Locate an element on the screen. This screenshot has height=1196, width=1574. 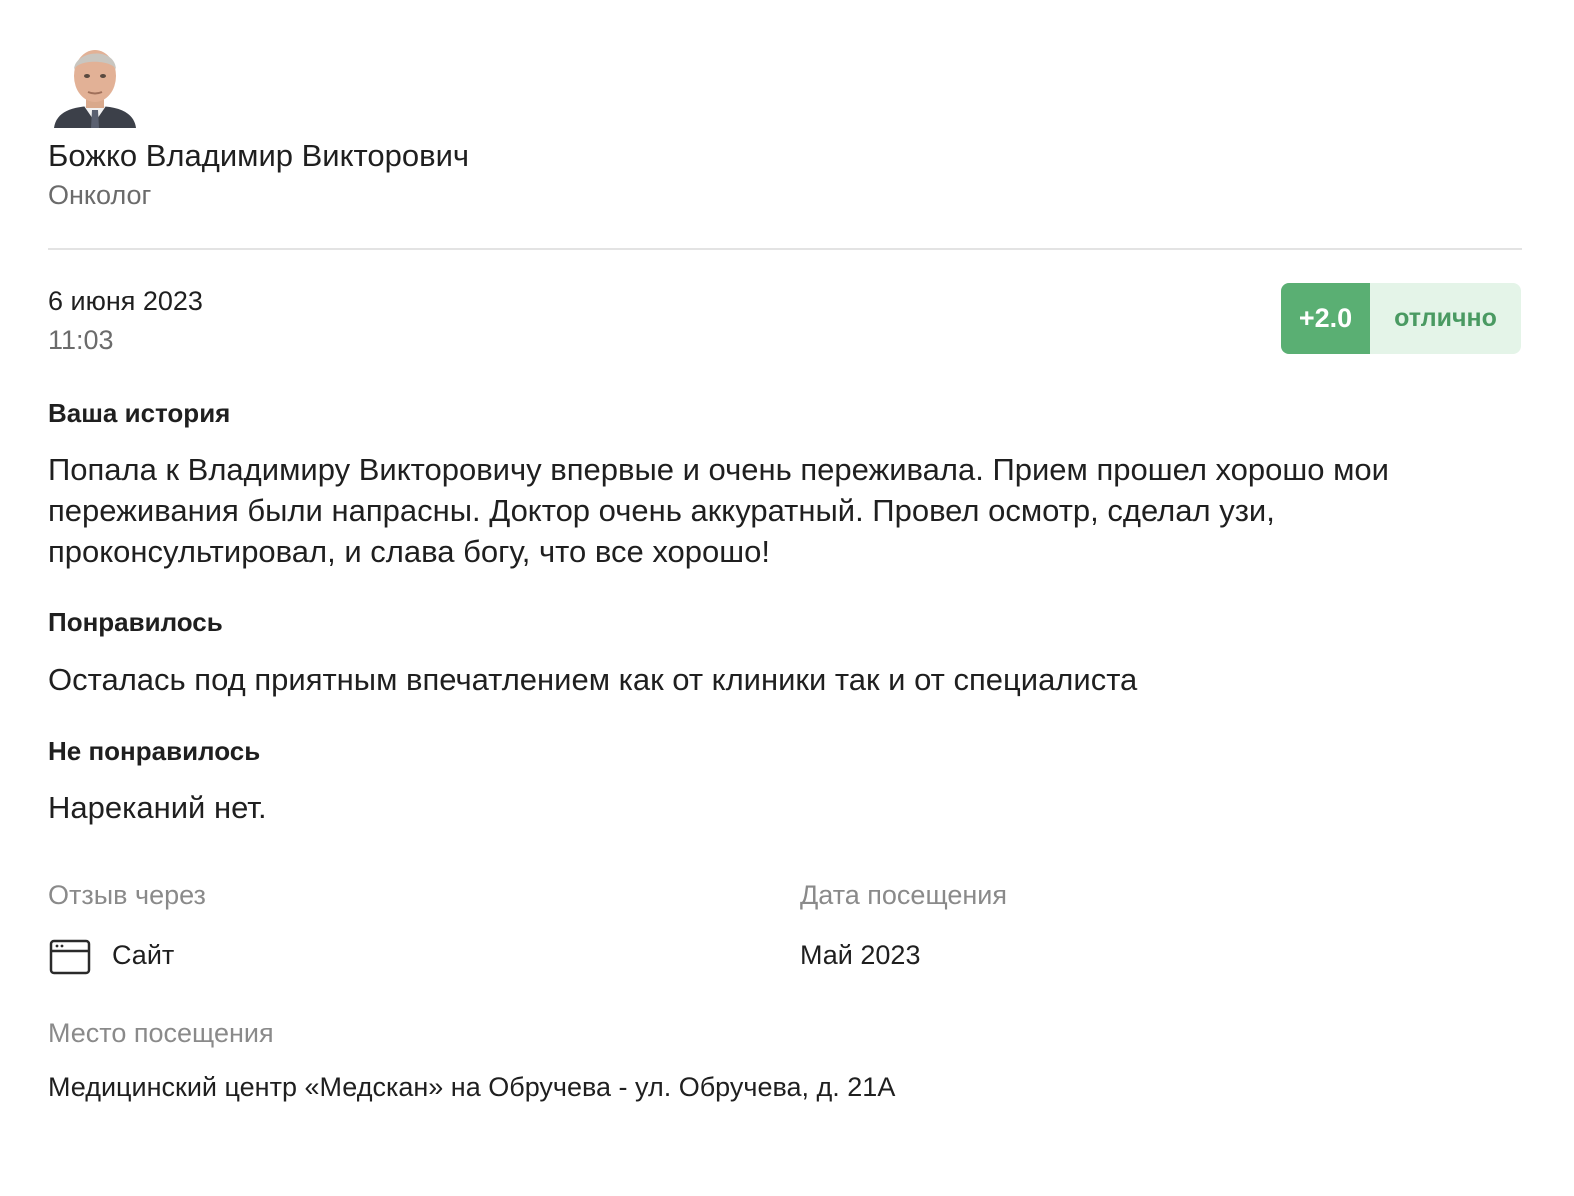
review-date: 6 июня 2023 is located at coordinates (125, 301).